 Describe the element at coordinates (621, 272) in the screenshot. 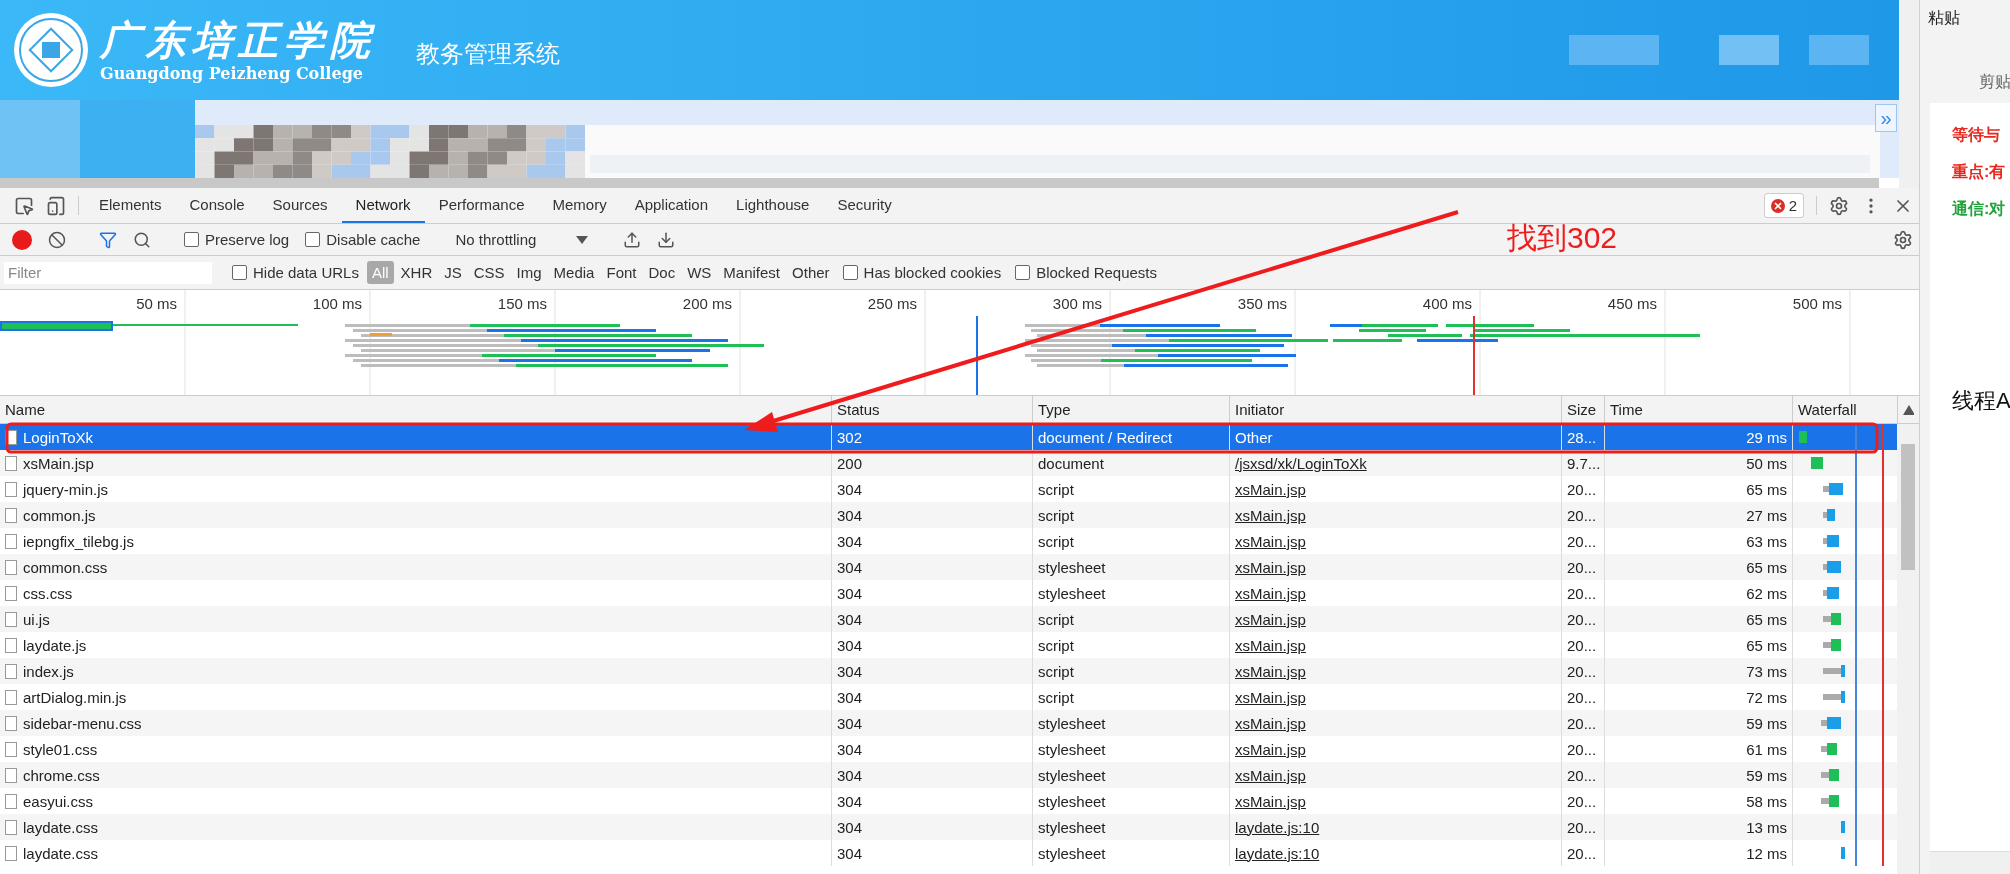

I see `type-filter: Font` at that location.